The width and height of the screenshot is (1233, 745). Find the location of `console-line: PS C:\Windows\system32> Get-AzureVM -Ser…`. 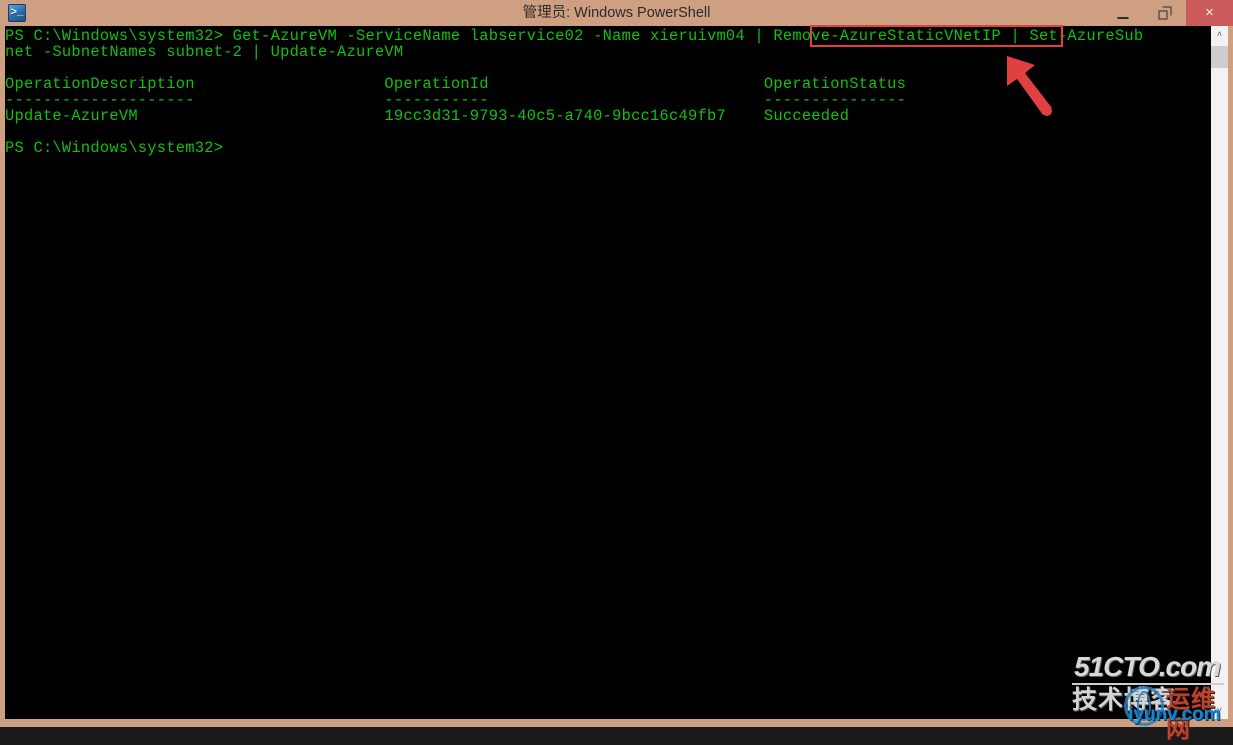

console-line: PS C:\Windows\system32> Get-AzureVM -Ser… is located at coordinates (574, 36).